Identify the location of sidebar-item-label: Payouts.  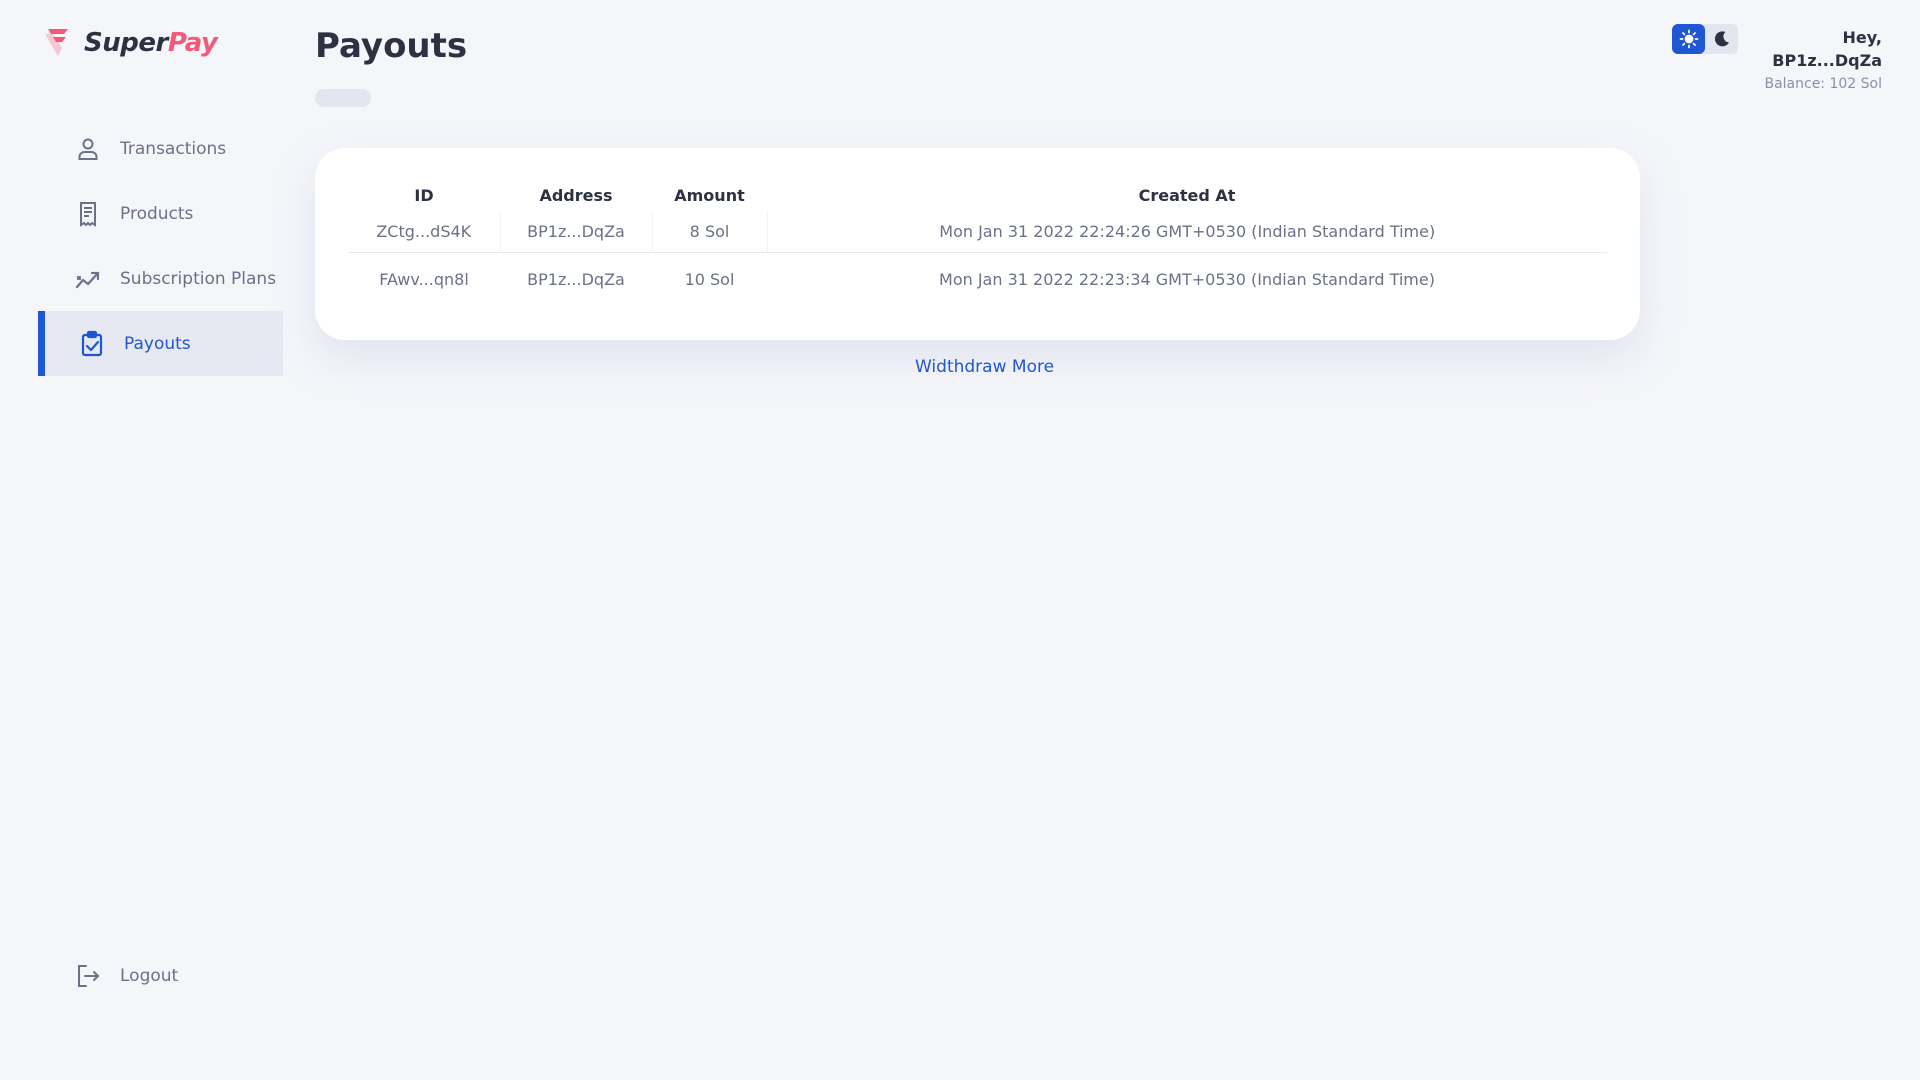
(157, 343).